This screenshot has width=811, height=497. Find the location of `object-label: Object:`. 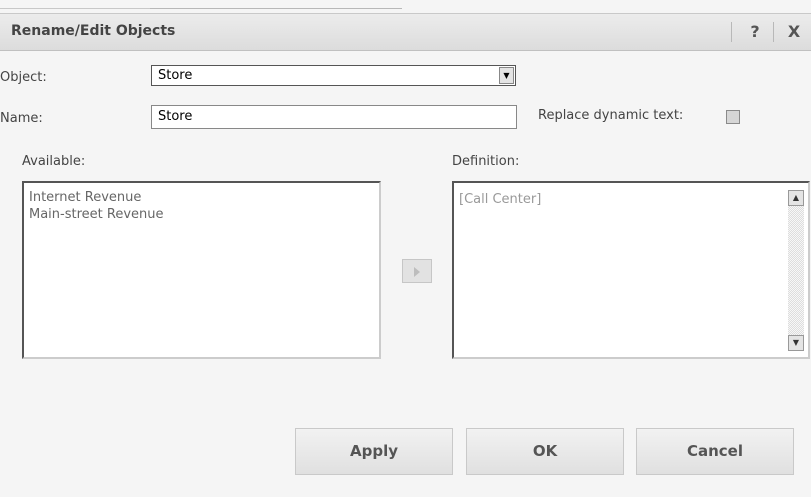

object-label: Object: is located at coordinates (23, 77).